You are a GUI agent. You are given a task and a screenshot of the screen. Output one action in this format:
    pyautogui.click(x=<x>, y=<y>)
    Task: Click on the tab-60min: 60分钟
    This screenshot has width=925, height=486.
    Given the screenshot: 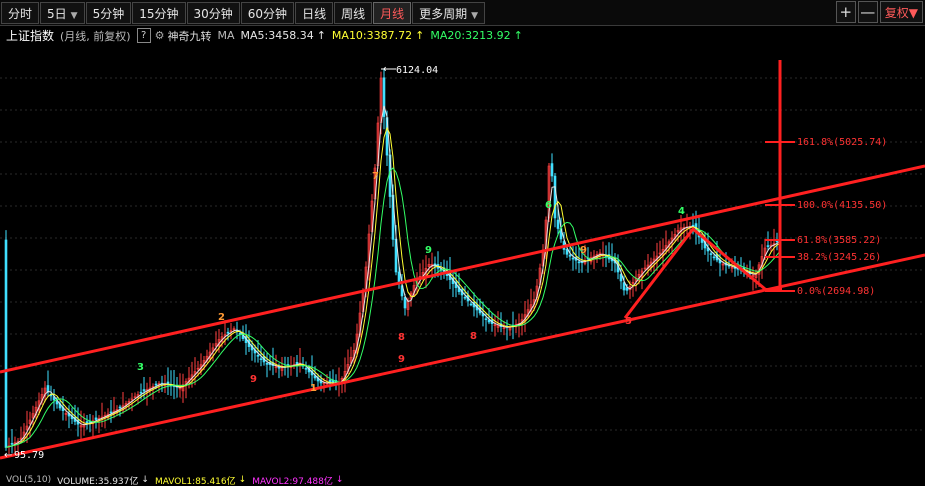 What is the action you would take?
    pyautogui.click(x=267, y=12)
    